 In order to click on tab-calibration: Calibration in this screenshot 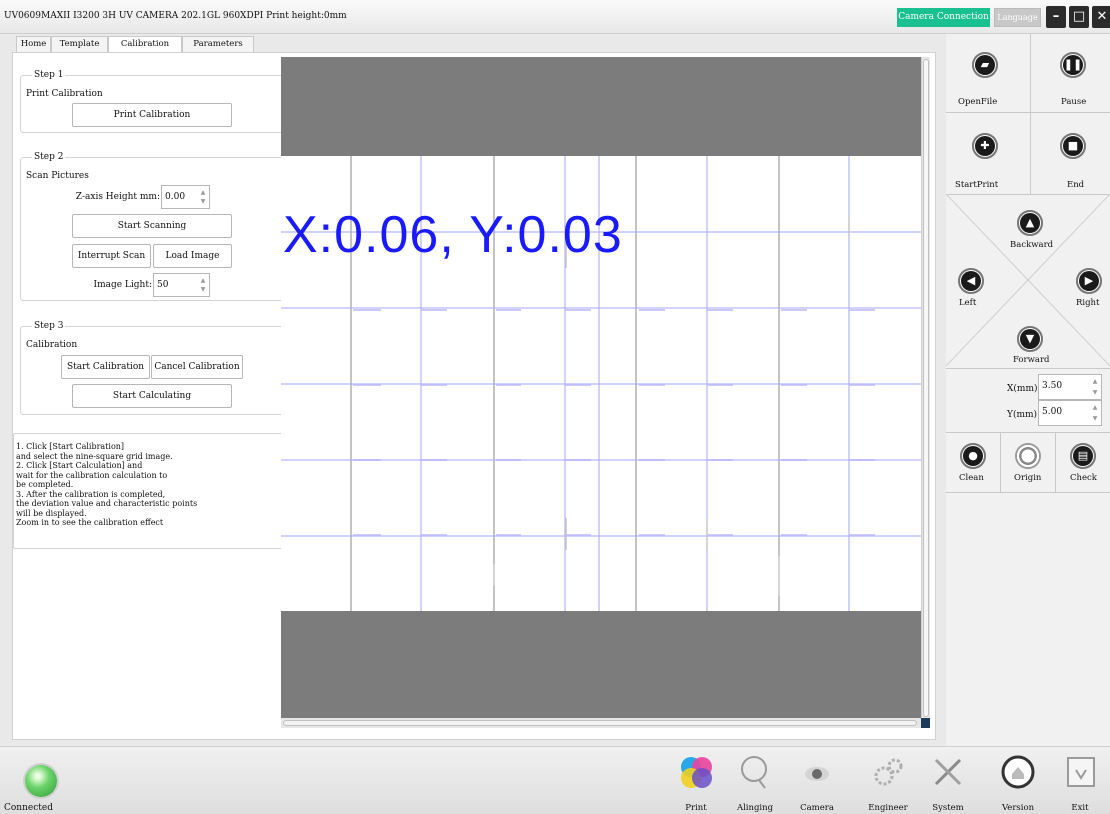, I will do `click(145, 44)`.